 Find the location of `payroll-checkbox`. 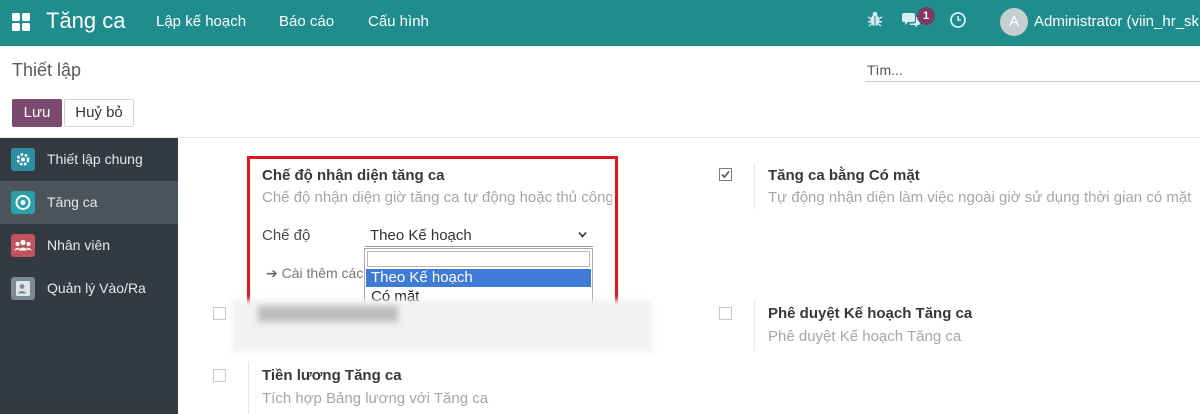

payroll-checkbox is located at coordinates (219, 375).